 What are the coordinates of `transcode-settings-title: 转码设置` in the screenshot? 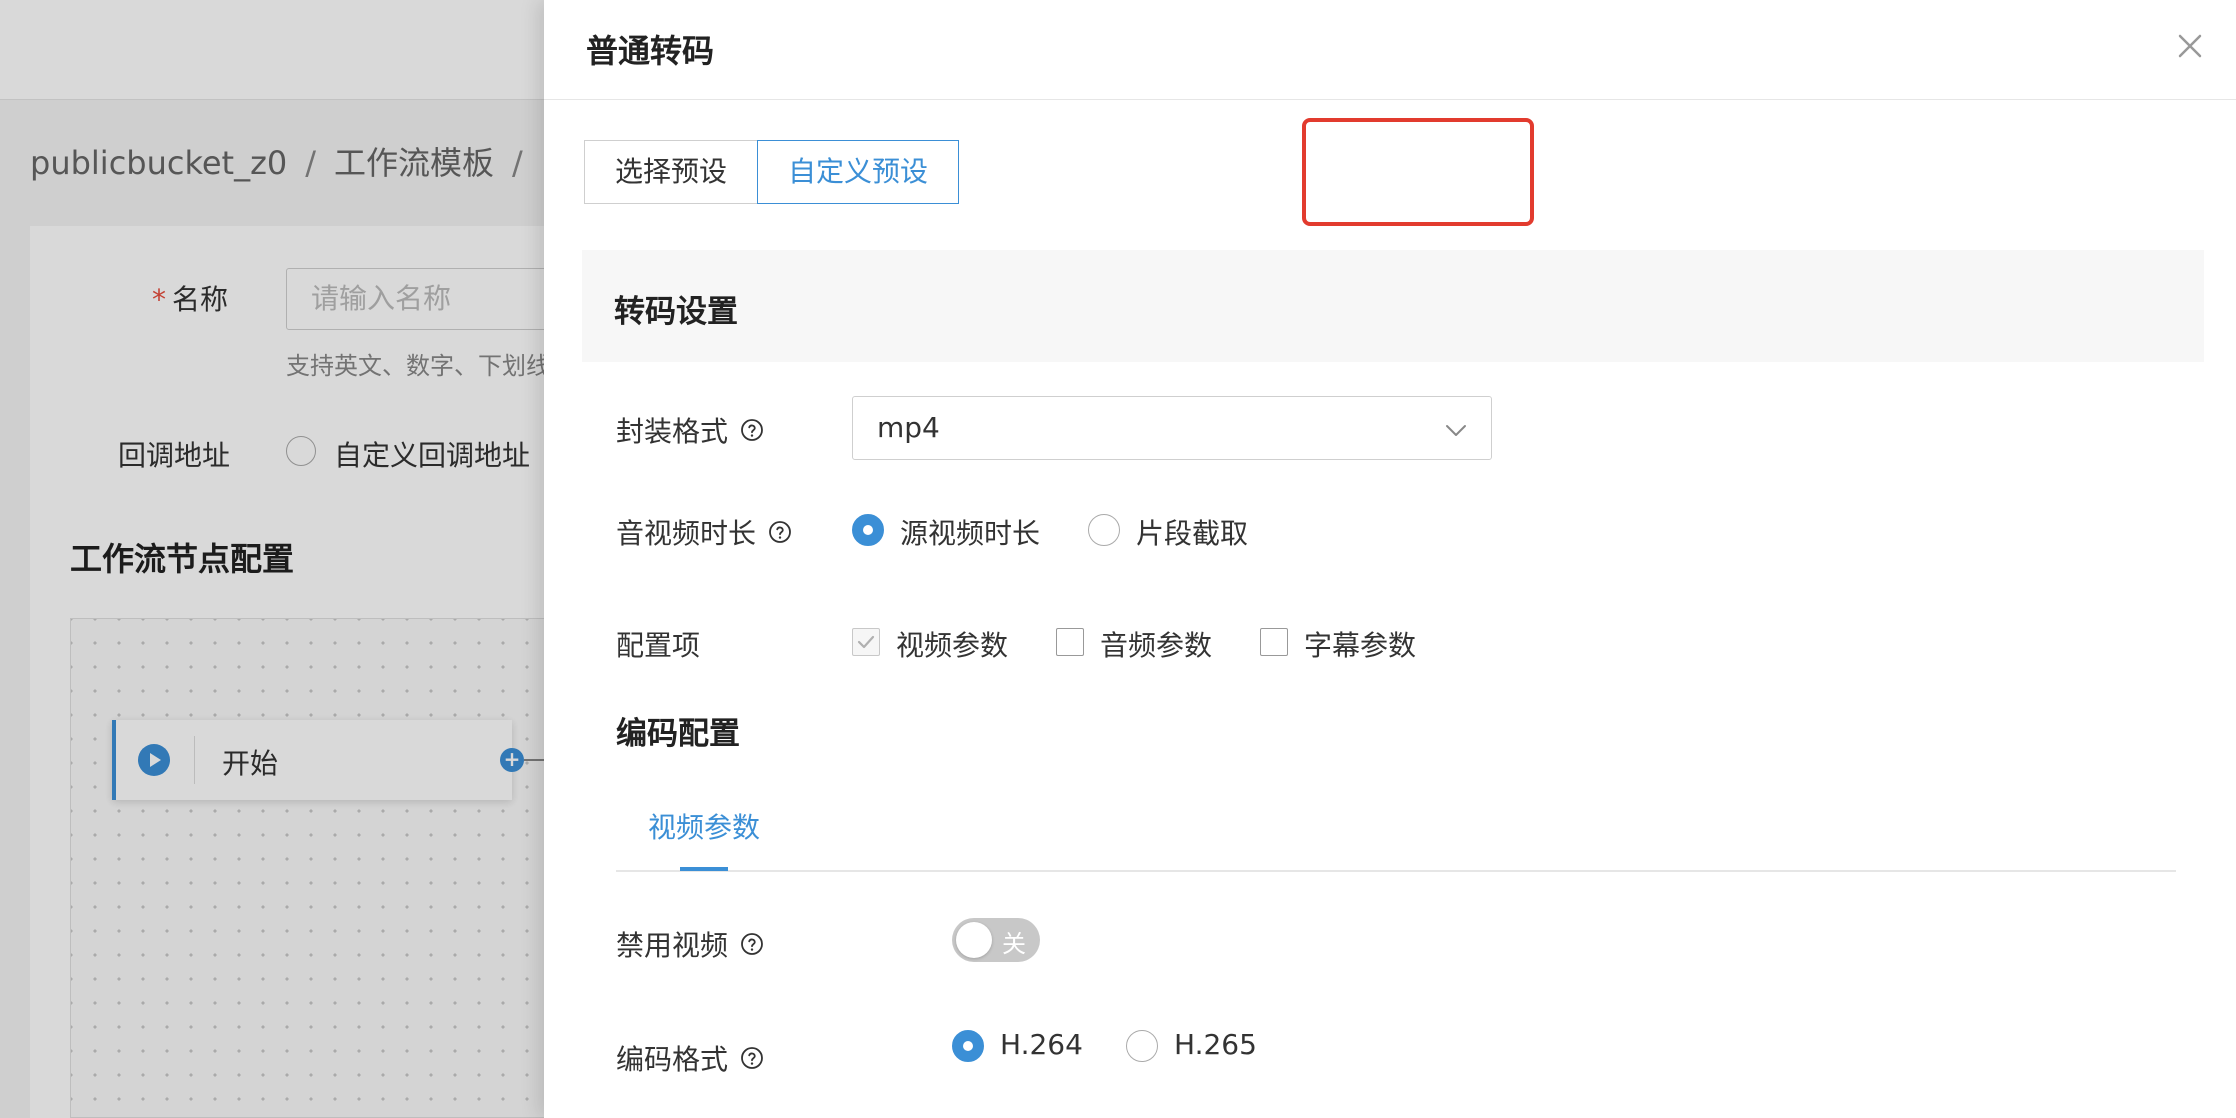 It's located at (676, 312).